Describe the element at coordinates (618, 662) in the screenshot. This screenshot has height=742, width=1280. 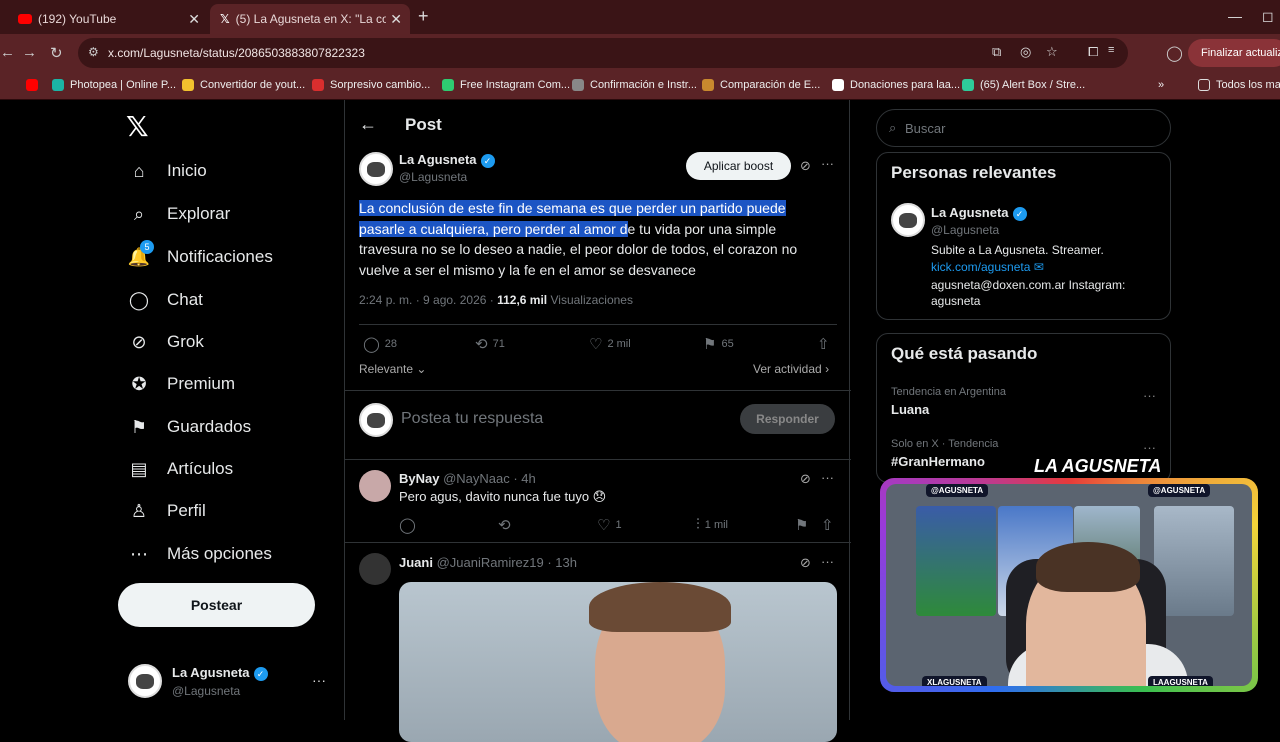
I see `reply-image` at that location.